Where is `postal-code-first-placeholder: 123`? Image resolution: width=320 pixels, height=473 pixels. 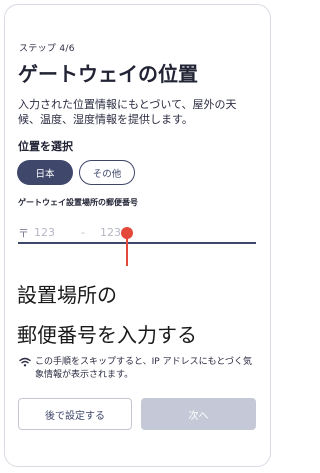
postal-code-first-placeholder: 123 is located at coordinates (44, 232).